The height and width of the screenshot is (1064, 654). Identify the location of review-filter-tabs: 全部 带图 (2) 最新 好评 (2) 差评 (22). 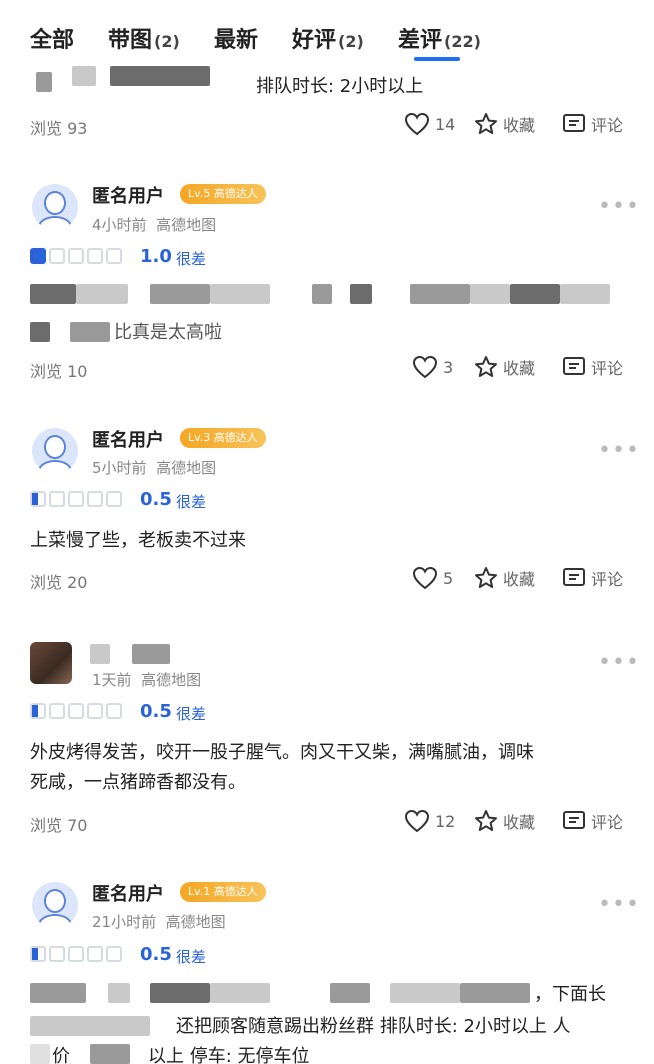
(327, 31).